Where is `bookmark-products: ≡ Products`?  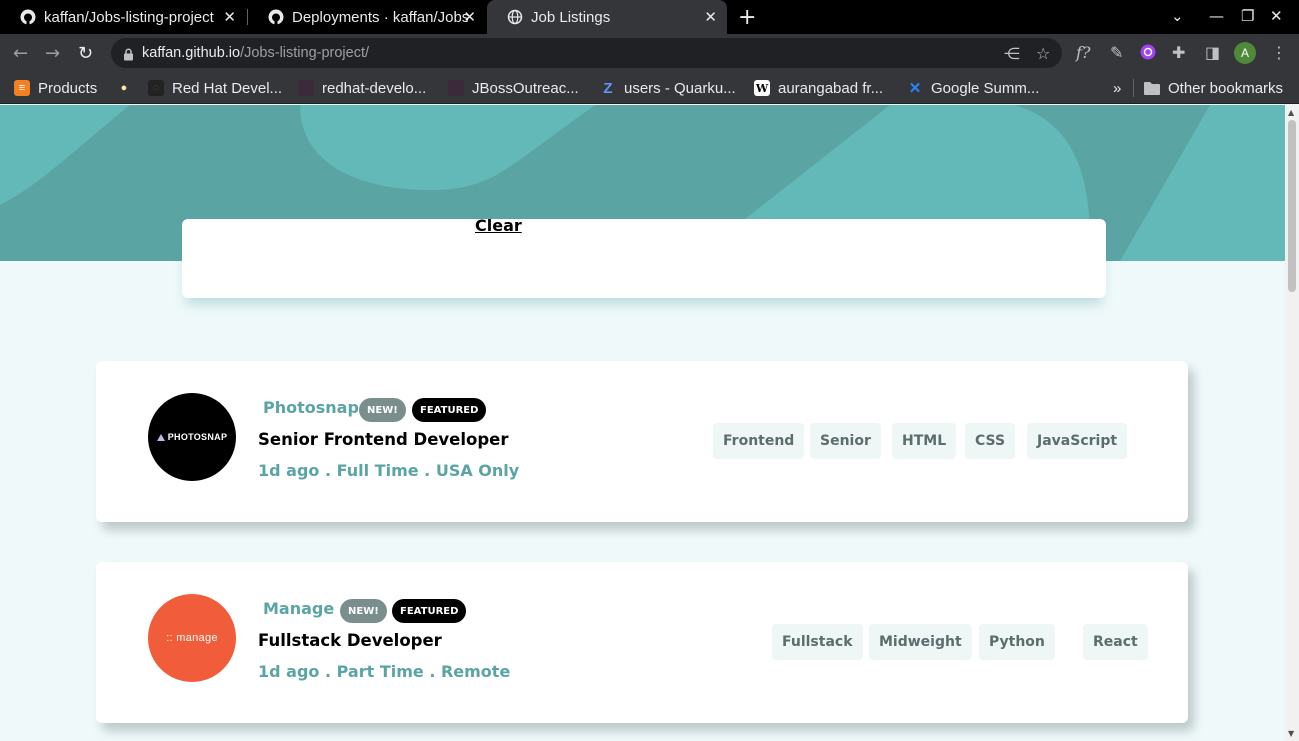
bookmark-products: ≡ Products is located at coordinates (55, 88).